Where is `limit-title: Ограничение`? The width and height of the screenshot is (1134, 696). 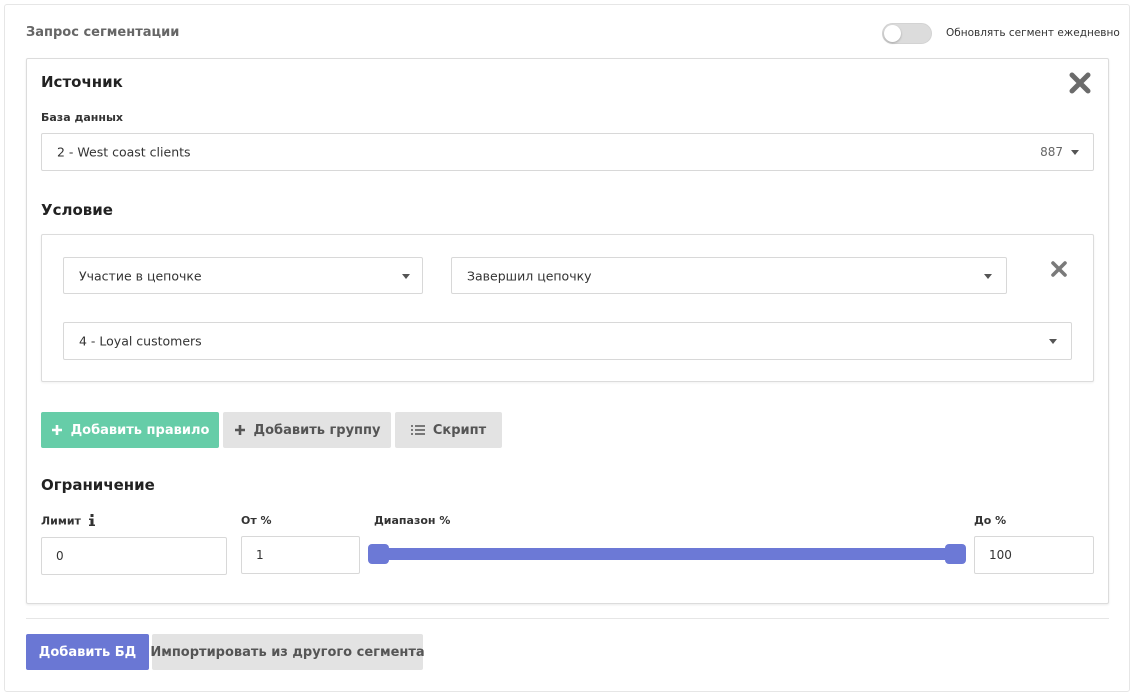 limit-title: Ограничение is located at coordinates (98, 485).